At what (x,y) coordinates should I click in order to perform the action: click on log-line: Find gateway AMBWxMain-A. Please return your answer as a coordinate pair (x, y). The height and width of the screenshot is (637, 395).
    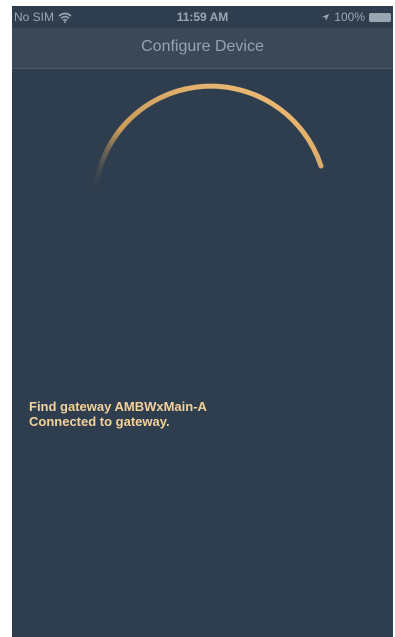
    Looking at the image, I should click on (118, 406).